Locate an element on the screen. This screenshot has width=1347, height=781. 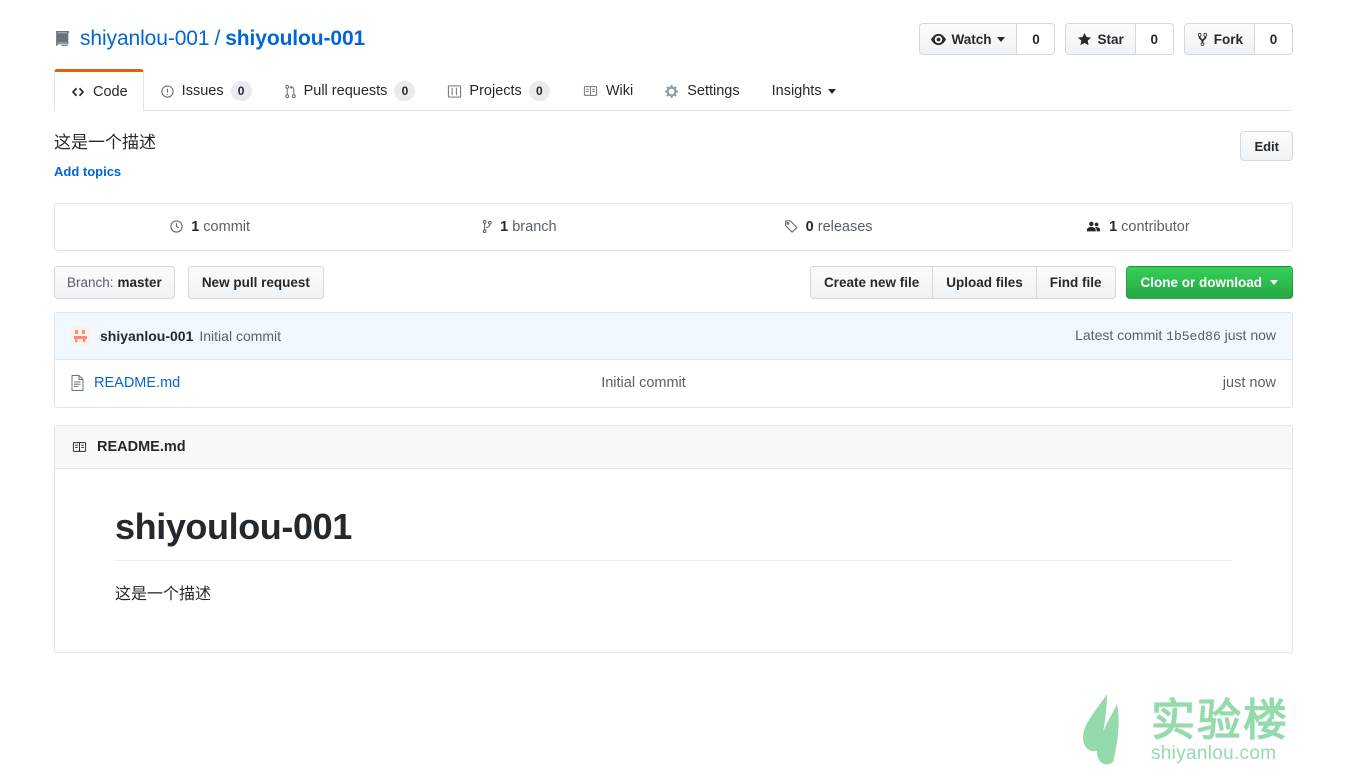
table-row: README.md Initial commit just now is located at coordinates (673, 383).